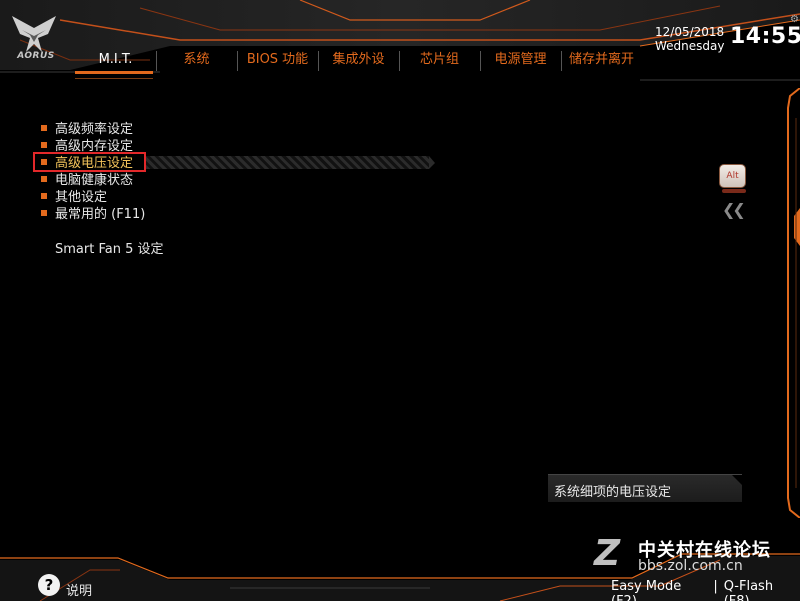 This screenshot has width=800, height=601. I want to click on main-tabs: M.I.T. 系统 BIOS 功能 集成外设 芯片组 电源管理 储存并离开, so click(358, 63).